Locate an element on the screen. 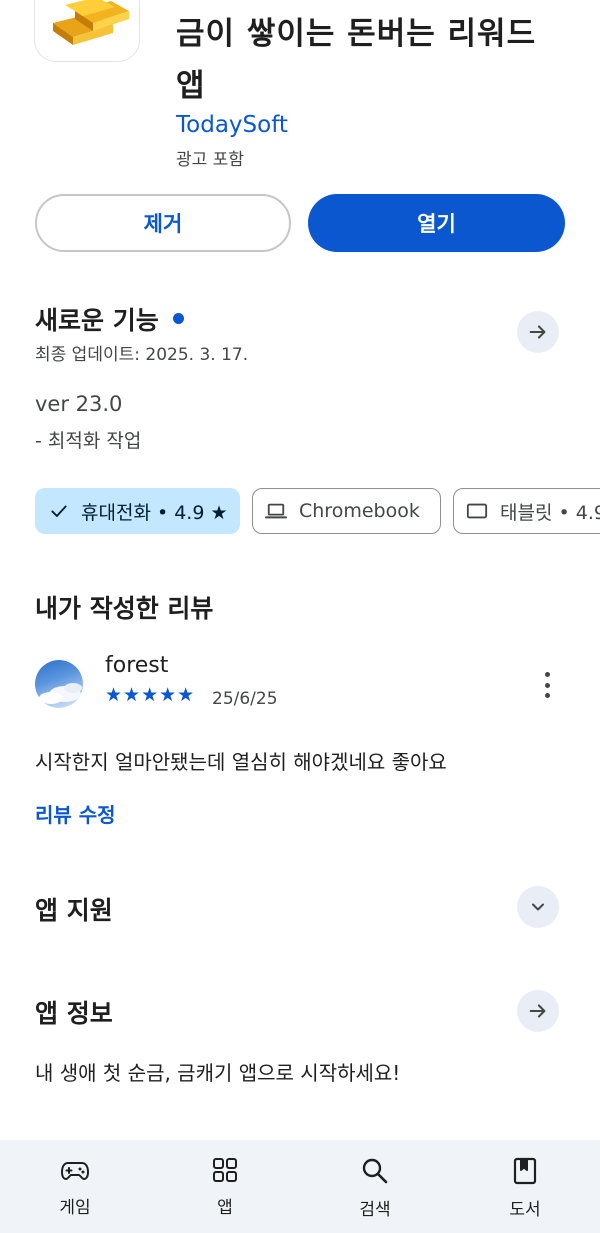  nav-label: 도서 is located at coordinates (525, 1210).